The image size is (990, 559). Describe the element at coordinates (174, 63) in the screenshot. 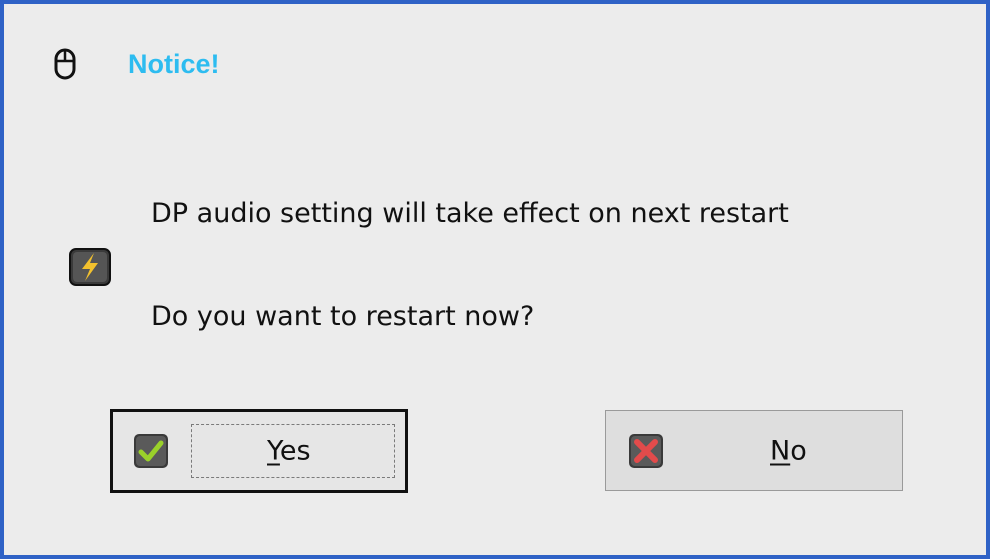

I see `dialog-title: Notice!` at that location.